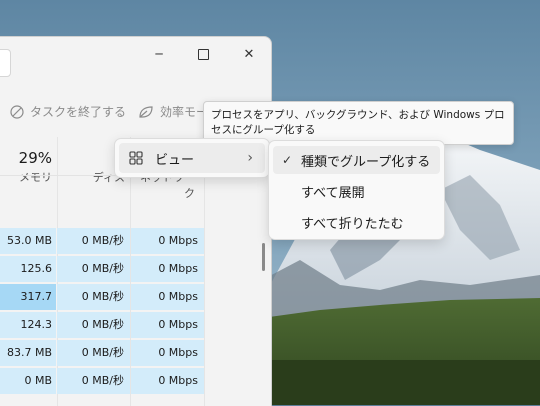 The image size is (540, 406). What do you see at coordinates (136, 158) in the screenshot?
I see `grid-icon` at bounding box center [136, 158].